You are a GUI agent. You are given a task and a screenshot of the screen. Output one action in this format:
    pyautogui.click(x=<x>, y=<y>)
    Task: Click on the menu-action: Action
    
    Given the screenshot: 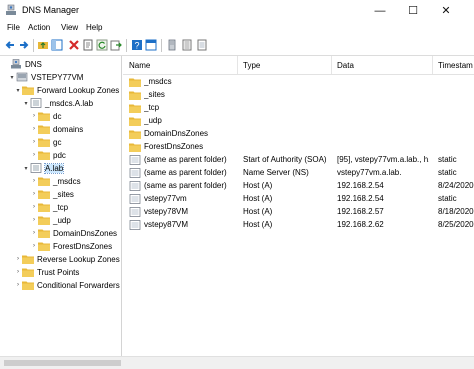 What is the action you would take?
    pyautogui.click(x=39, y=27)
    